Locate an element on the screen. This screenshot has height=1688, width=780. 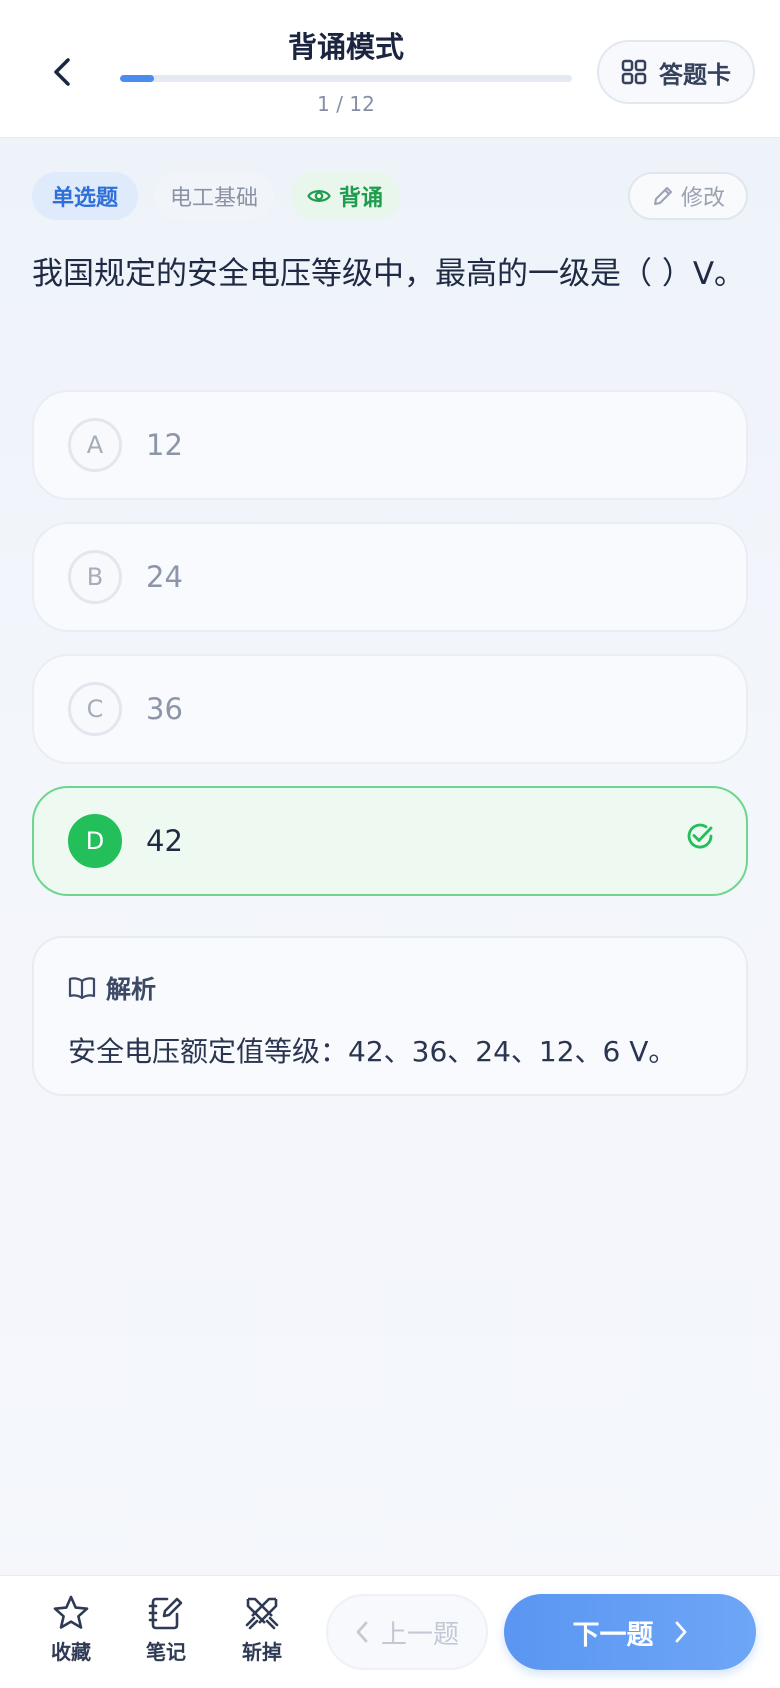
edit-button: 修改 is located at coordinates (688, 196).